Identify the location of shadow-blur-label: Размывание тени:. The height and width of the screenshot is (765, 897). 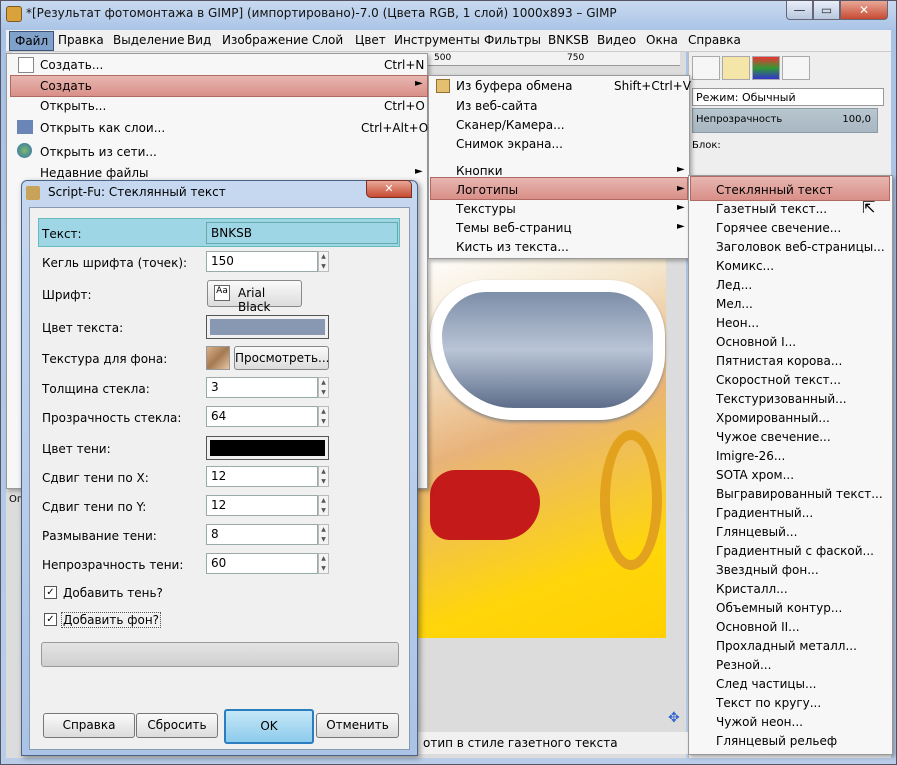
(99, 536).